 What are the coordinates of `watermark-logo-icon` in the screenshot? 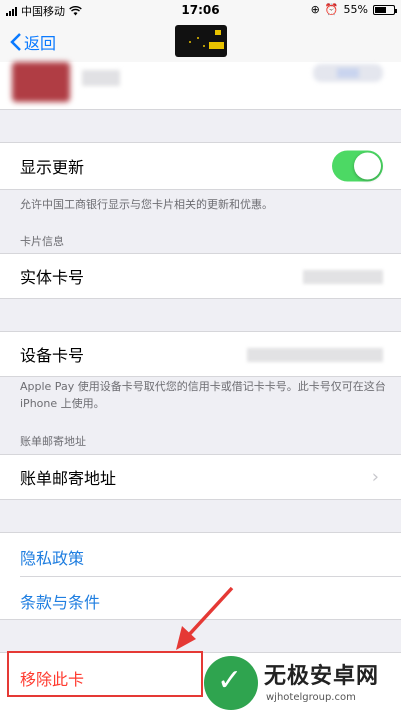 It's located at (231, 683).